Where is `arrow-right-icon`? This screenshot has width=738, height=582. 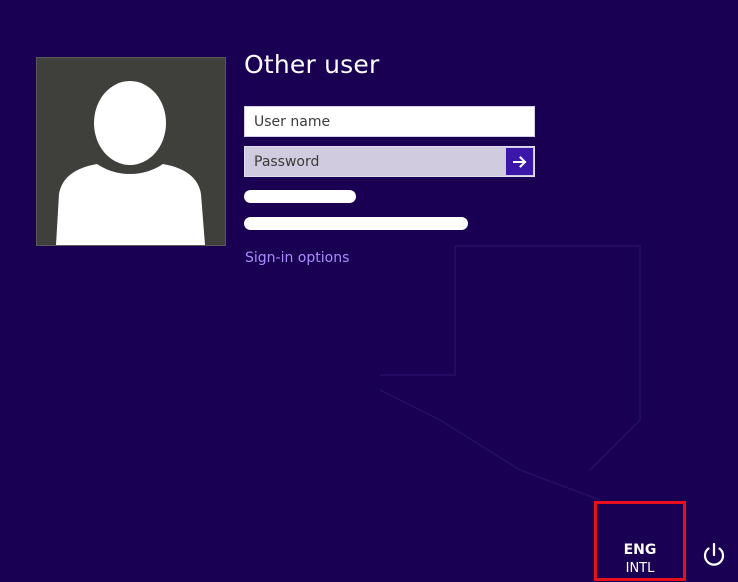 arrow-right-icon is located at coordinates (519, 161).